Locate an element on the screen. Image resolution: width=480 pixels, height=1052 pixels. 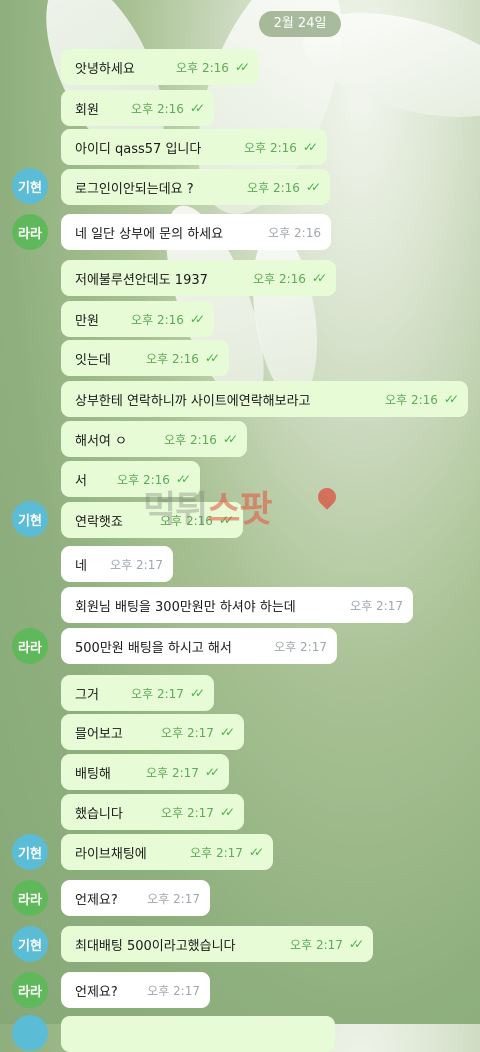
message-text: 아이디 qass57 입니다 is located at coordinates (138, 149).